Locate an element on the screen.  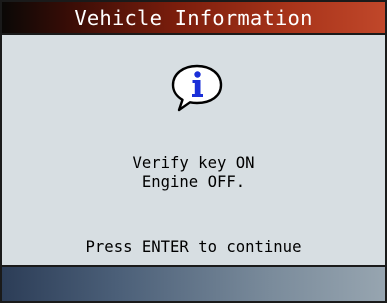
info-icon is located at coordinates (197, 88).